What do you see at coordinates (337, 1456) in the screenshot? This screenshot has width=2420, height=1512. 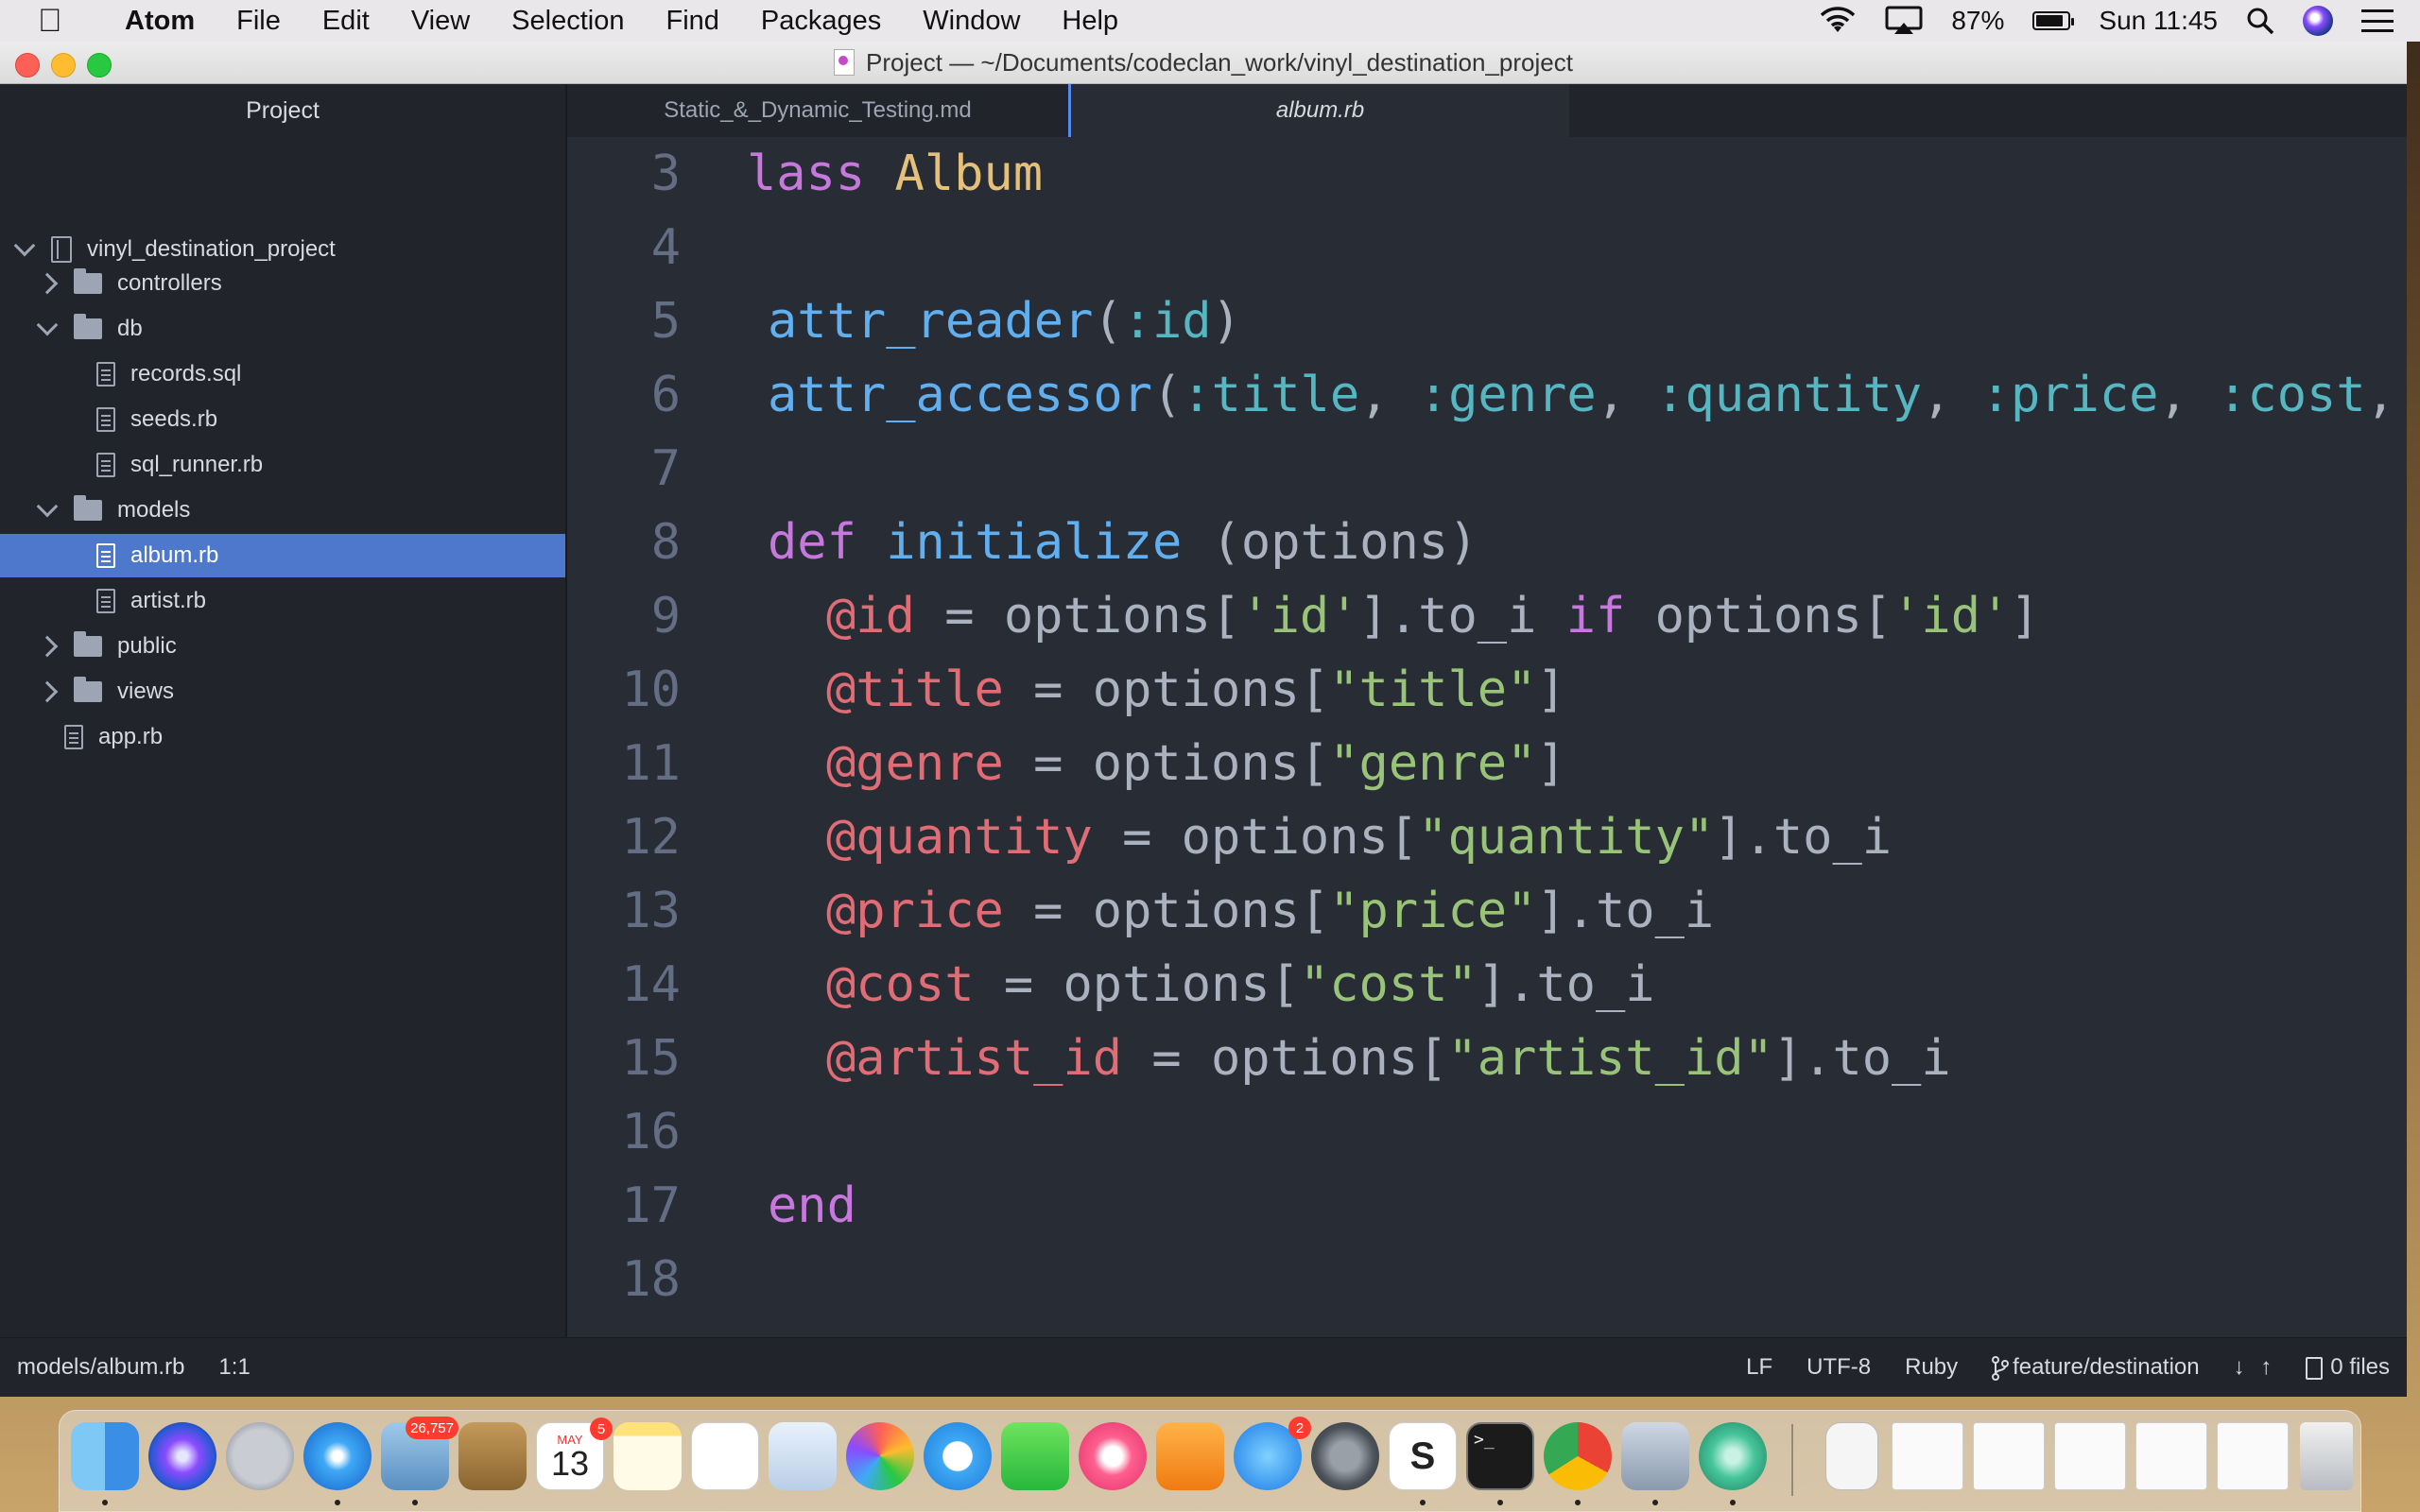 I see `safari-icon` at bounding box center [337, 1456].